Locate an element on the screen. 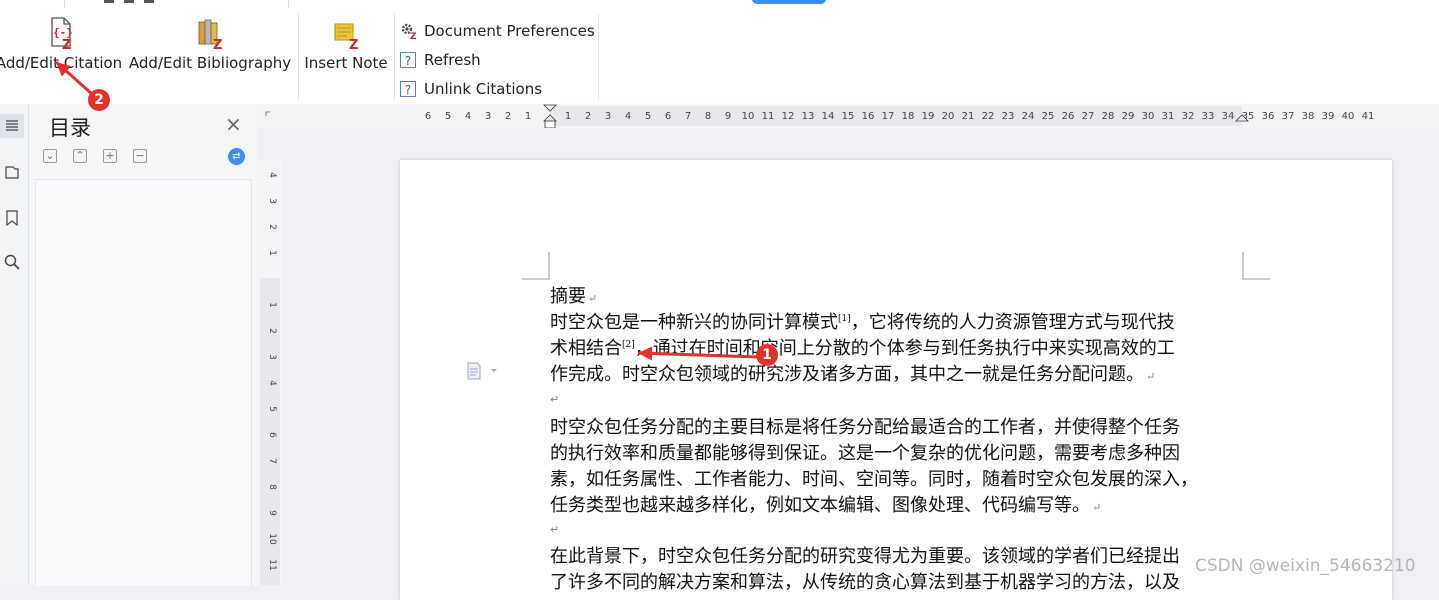 This screenshot has width=1439, height=600. annotation-badge-1: 1 is located at coordinates (767, 355).